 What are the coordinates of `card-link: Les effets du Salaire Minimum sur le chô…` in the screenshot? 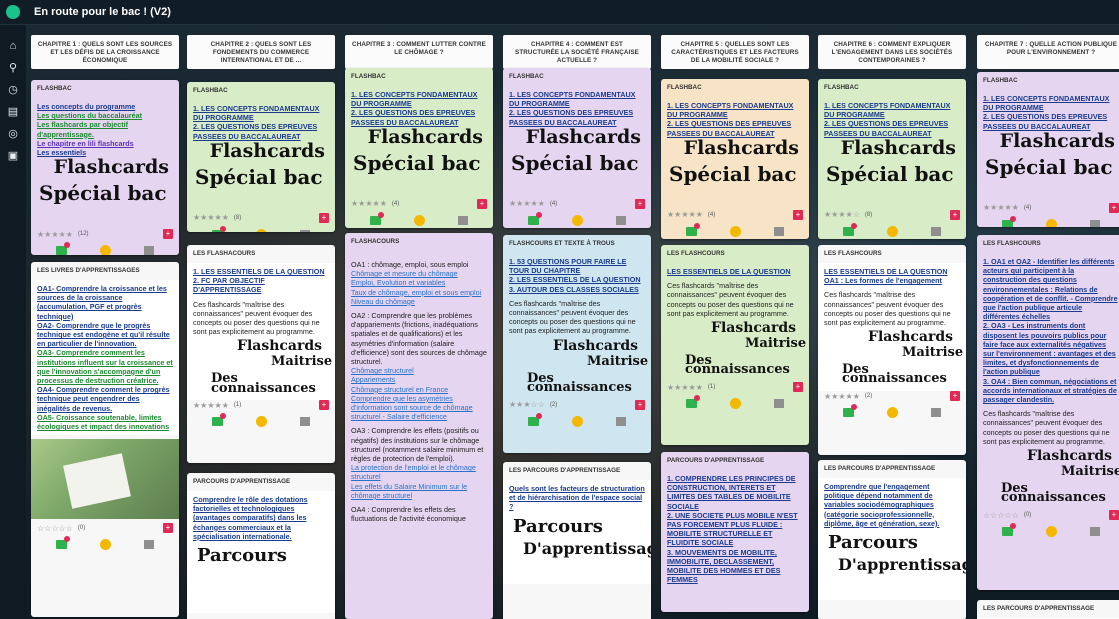 It's located at (419, 491).